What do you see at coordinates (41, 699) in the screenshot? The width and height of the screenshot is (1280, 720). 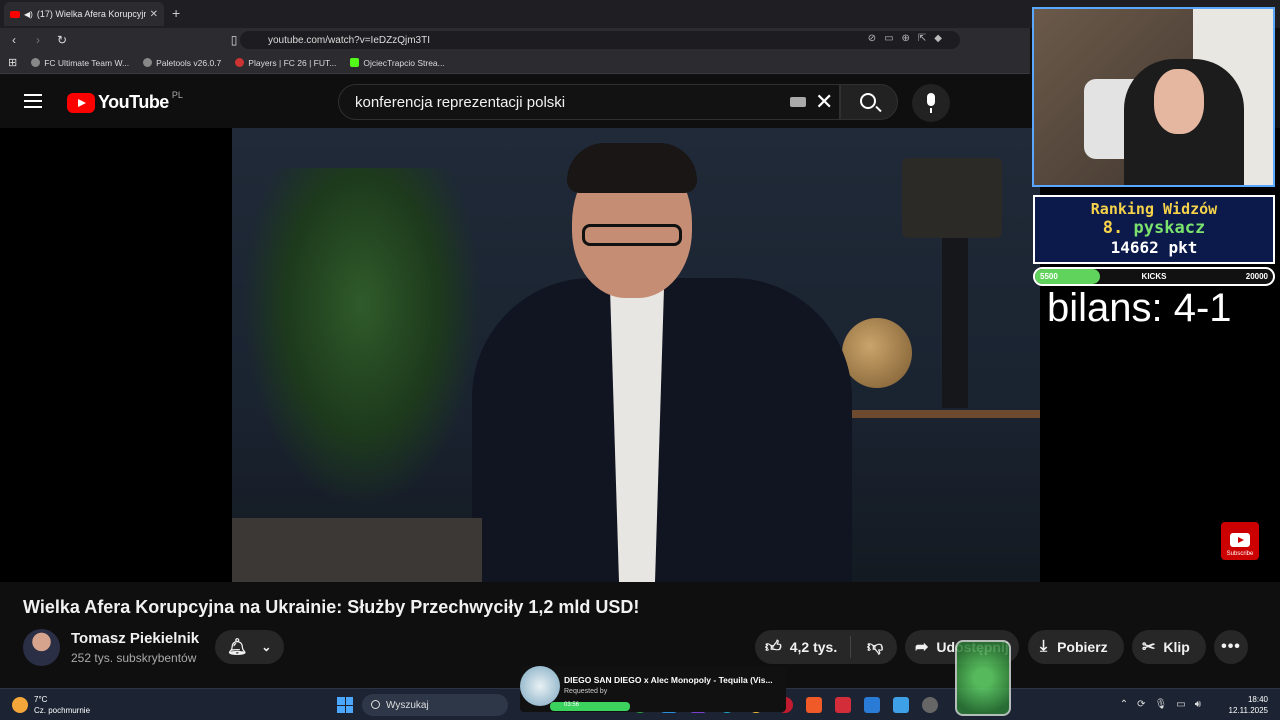 I see `temperature: 7°C` at bounding box center [41, 699].